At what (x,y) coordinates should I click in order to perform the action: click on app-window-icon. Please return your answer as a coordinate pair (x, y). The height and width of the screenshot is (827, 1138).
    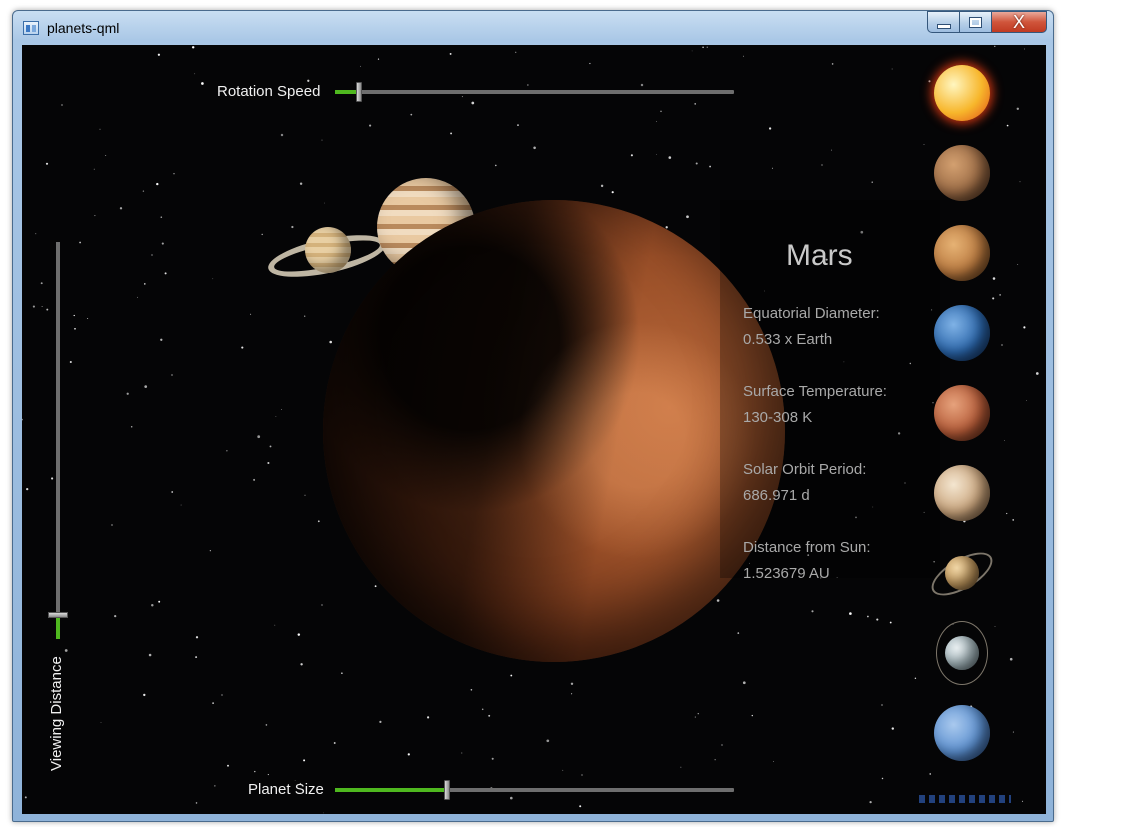
    Looking at the image, I should click on (31, 28).